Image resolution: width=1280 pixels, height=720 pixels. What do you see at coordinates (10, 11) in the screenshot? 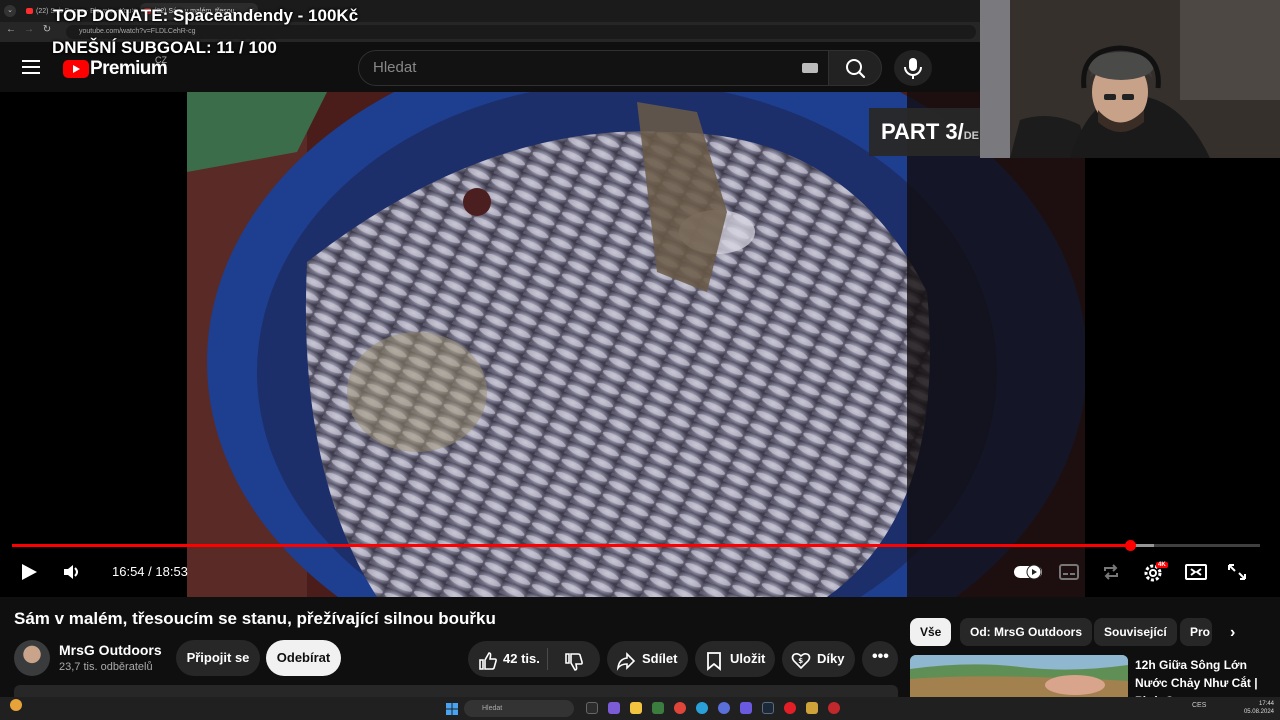
I see `tab-search-icon: ⌄` at bounding box center [10, 11].